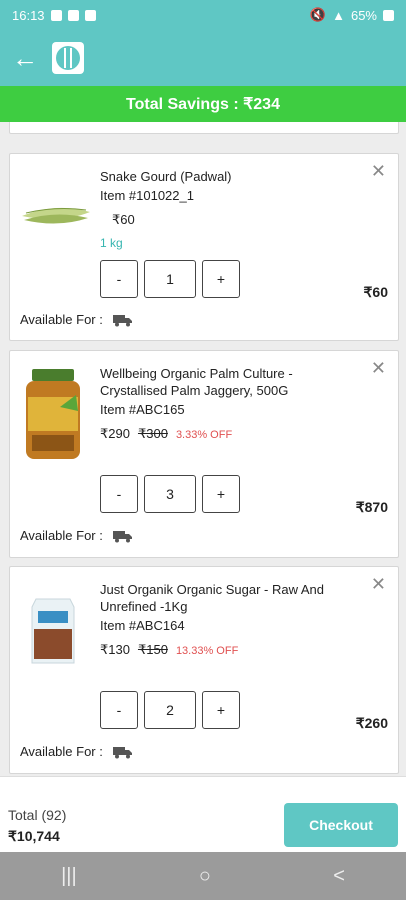 This screenshot has height=900, width=406. I want to click on product-mrp: ₹150, so click(152, 649).